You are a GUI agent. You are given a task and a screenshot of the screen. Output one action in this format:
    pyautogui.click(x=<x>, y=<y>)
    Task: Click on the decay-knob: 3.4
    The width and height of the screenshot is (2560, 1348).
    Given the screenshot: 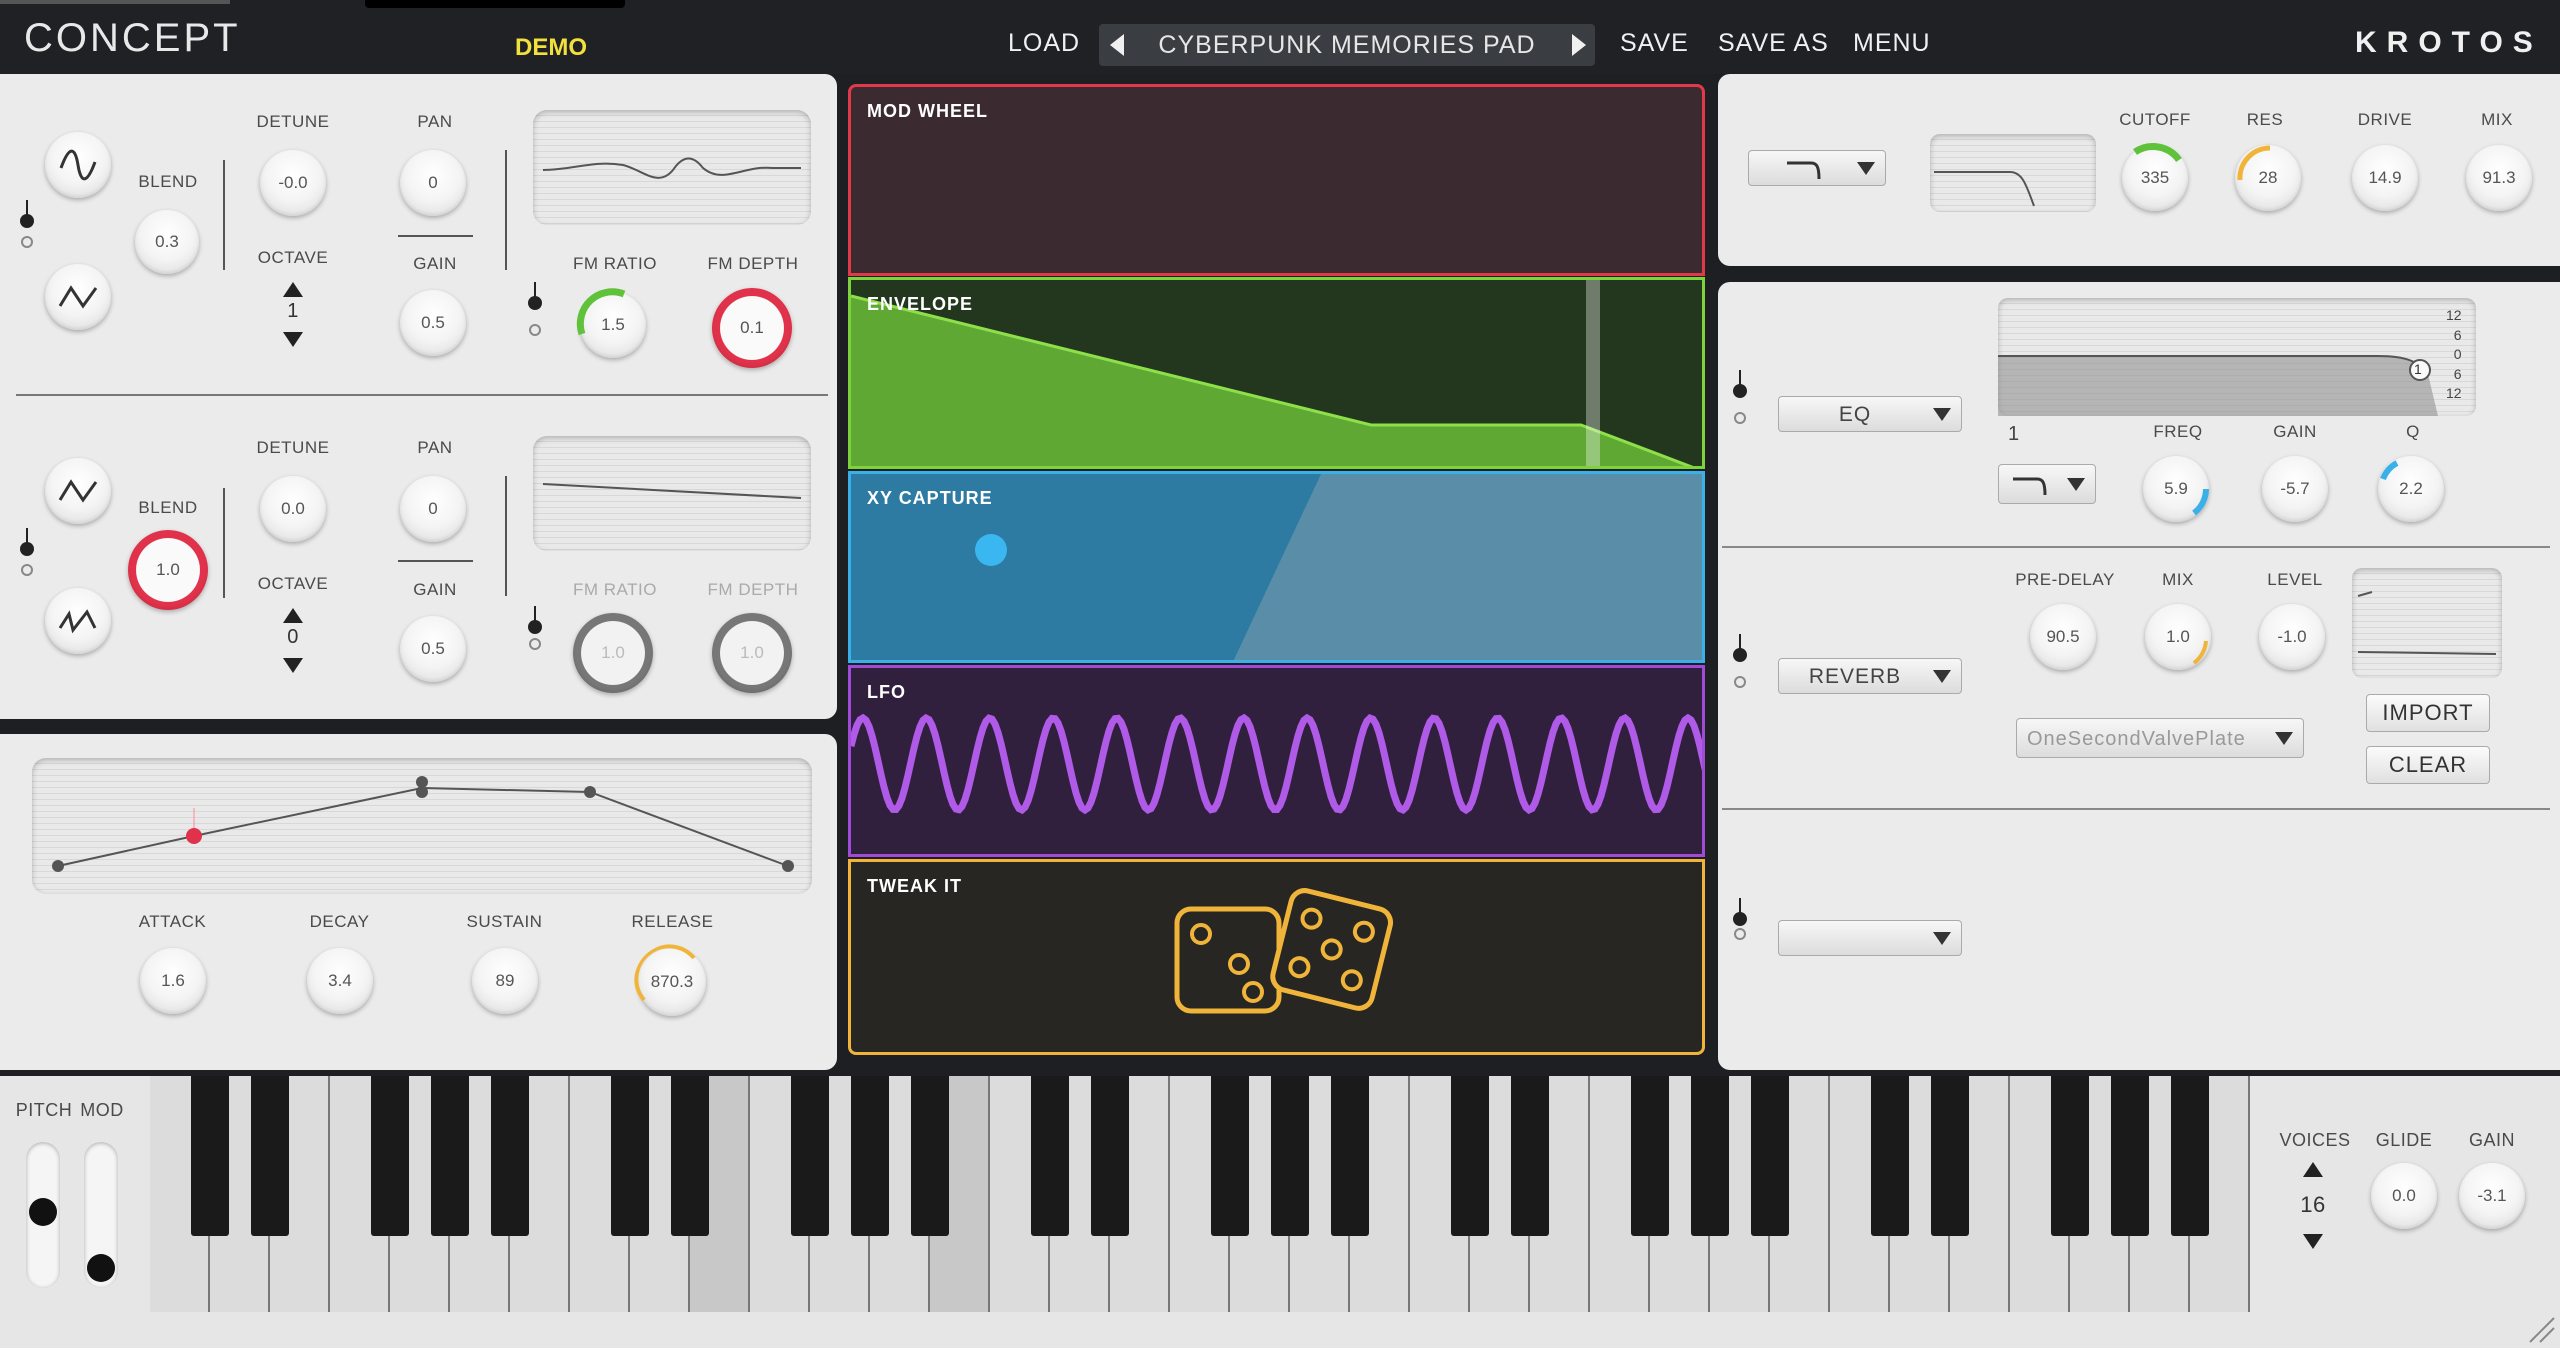 What is the action you would take?
    pyautogui.click(x=340, y=981)
    